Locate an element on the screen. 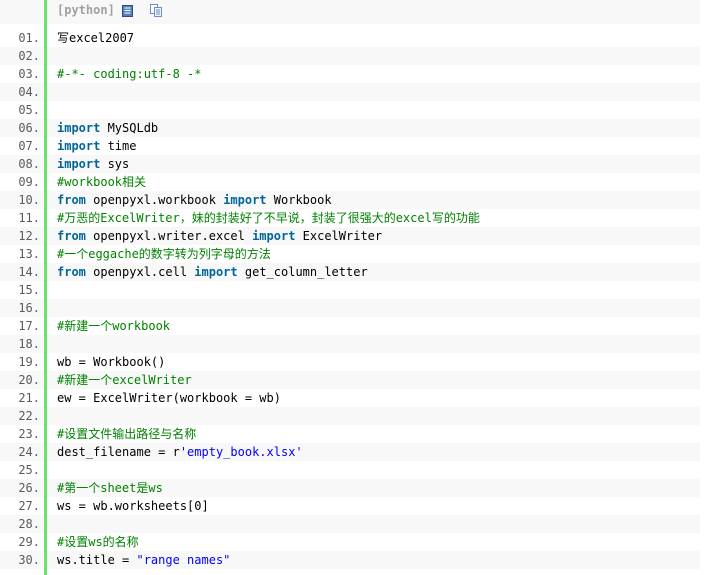  line-number: 15. is located at coordinates (29, 290).